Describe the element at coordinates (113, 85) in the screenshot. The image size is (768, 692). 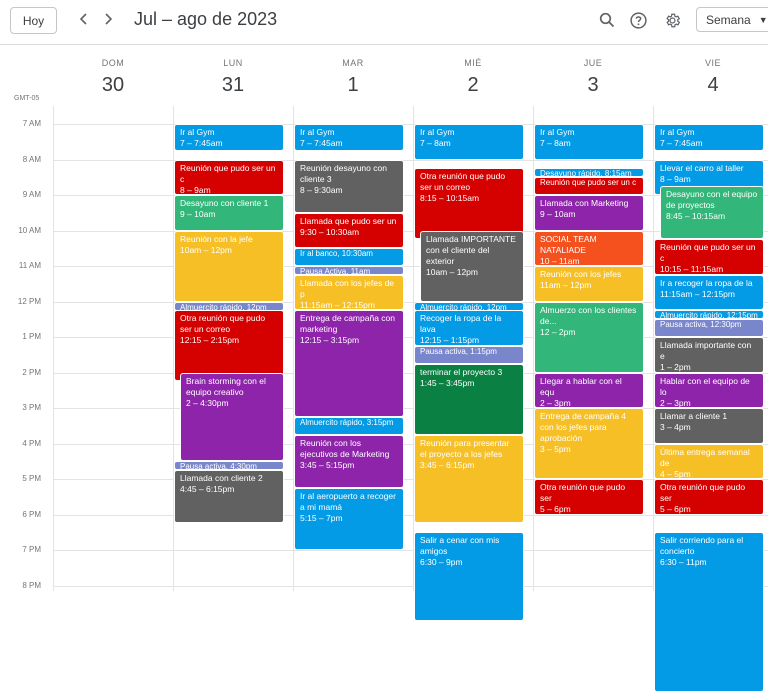
I see `day-number: 30` at that location.